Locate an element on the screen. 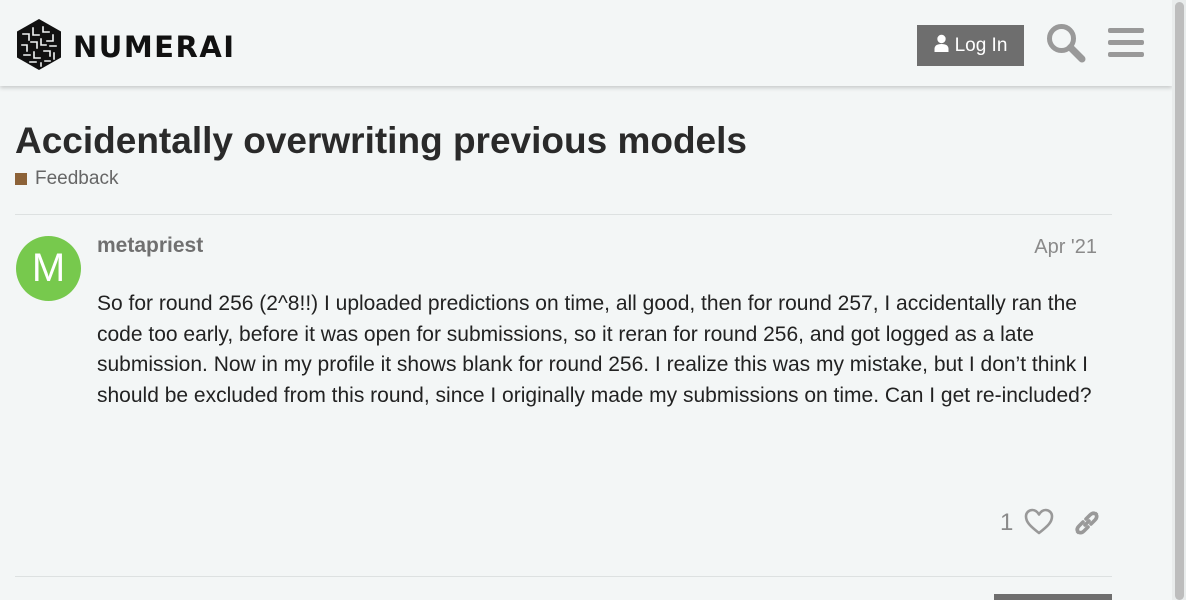 This screenshot has height=600, width=1186. page-scrollbar is located at coordinates (1179, 300).